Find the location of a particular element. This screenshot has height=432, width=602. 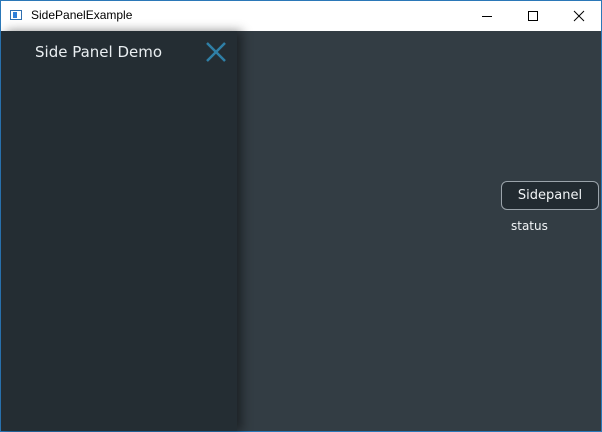

maximize-button is located at coordinates (533, 16).